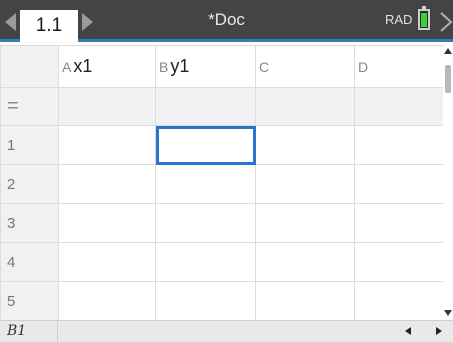 The image size is (453, 342). I want to click on corner-cell, so click(29, 66).